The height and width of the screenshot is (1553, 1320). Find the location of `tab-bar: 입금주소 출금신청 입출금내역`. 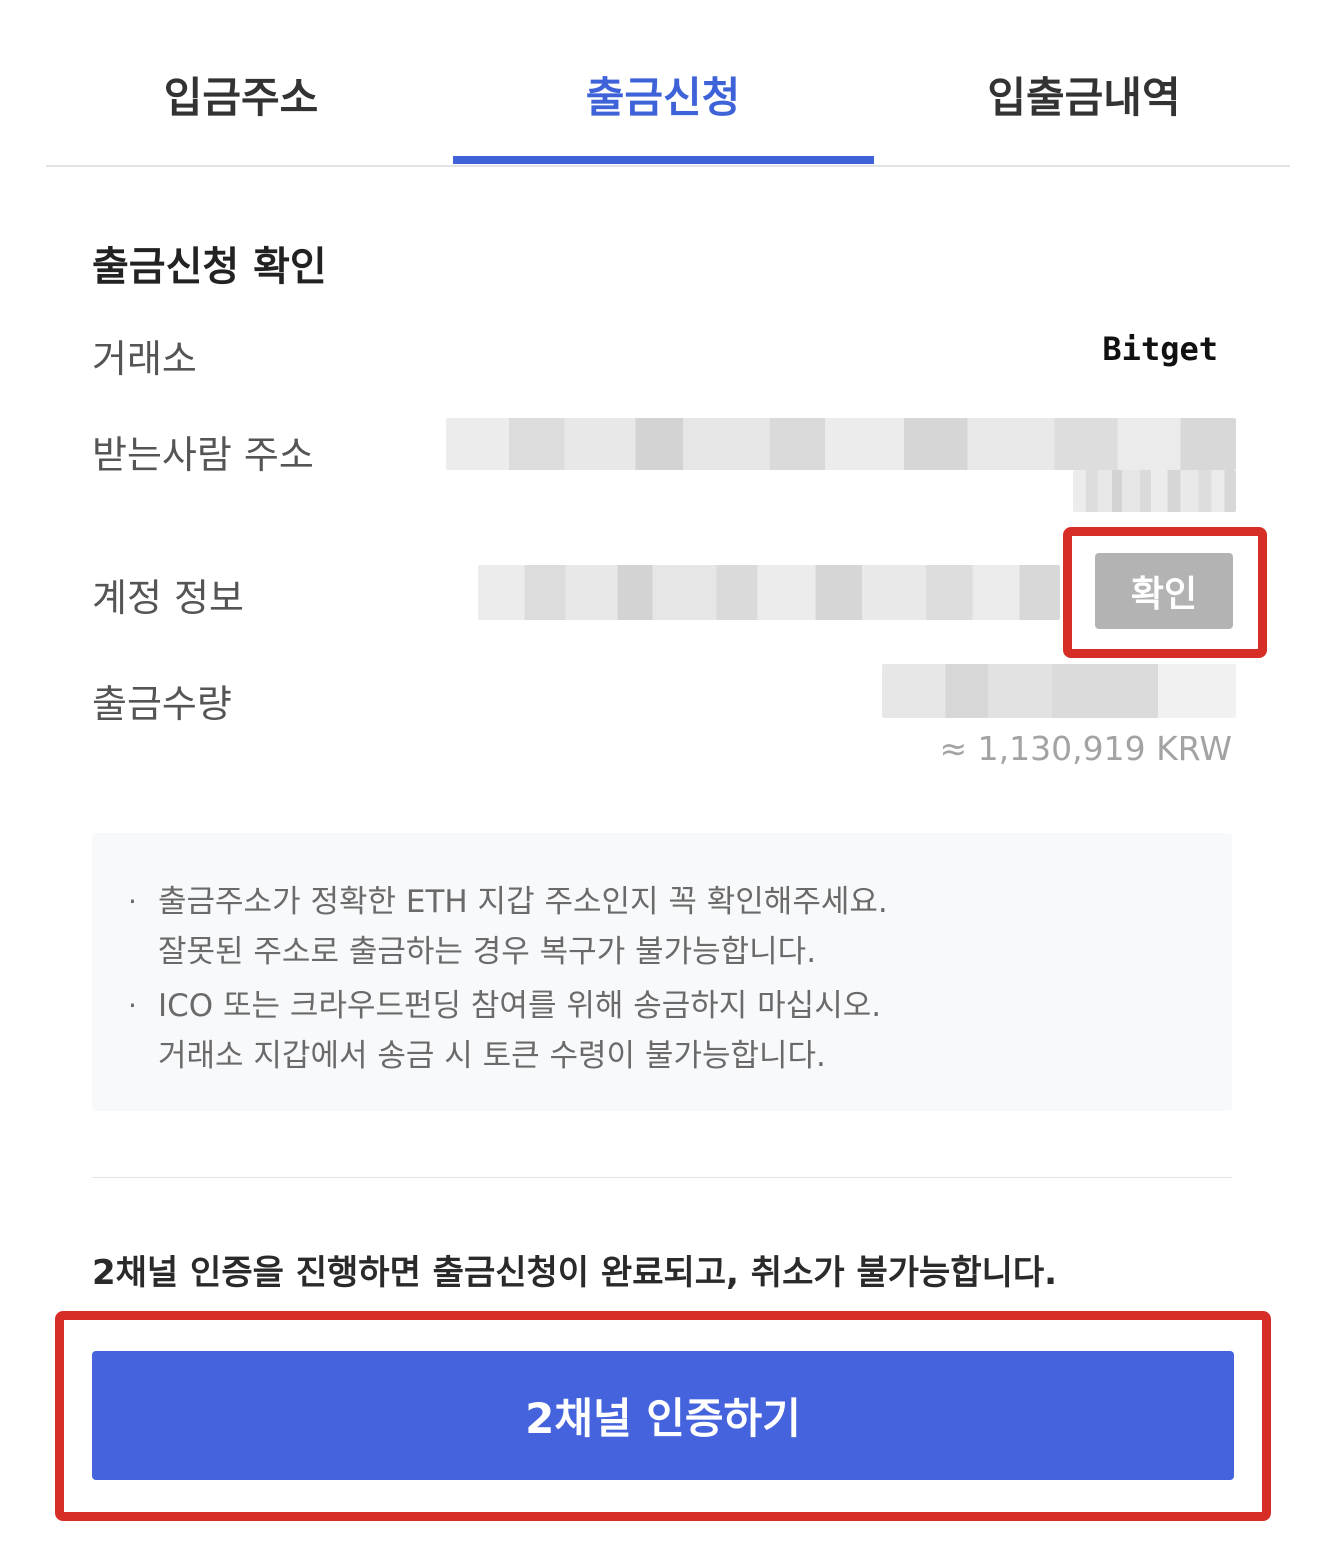

tab-bar: 입금주소 출금신청 입출금내역 is located at coordinates (668, 83).